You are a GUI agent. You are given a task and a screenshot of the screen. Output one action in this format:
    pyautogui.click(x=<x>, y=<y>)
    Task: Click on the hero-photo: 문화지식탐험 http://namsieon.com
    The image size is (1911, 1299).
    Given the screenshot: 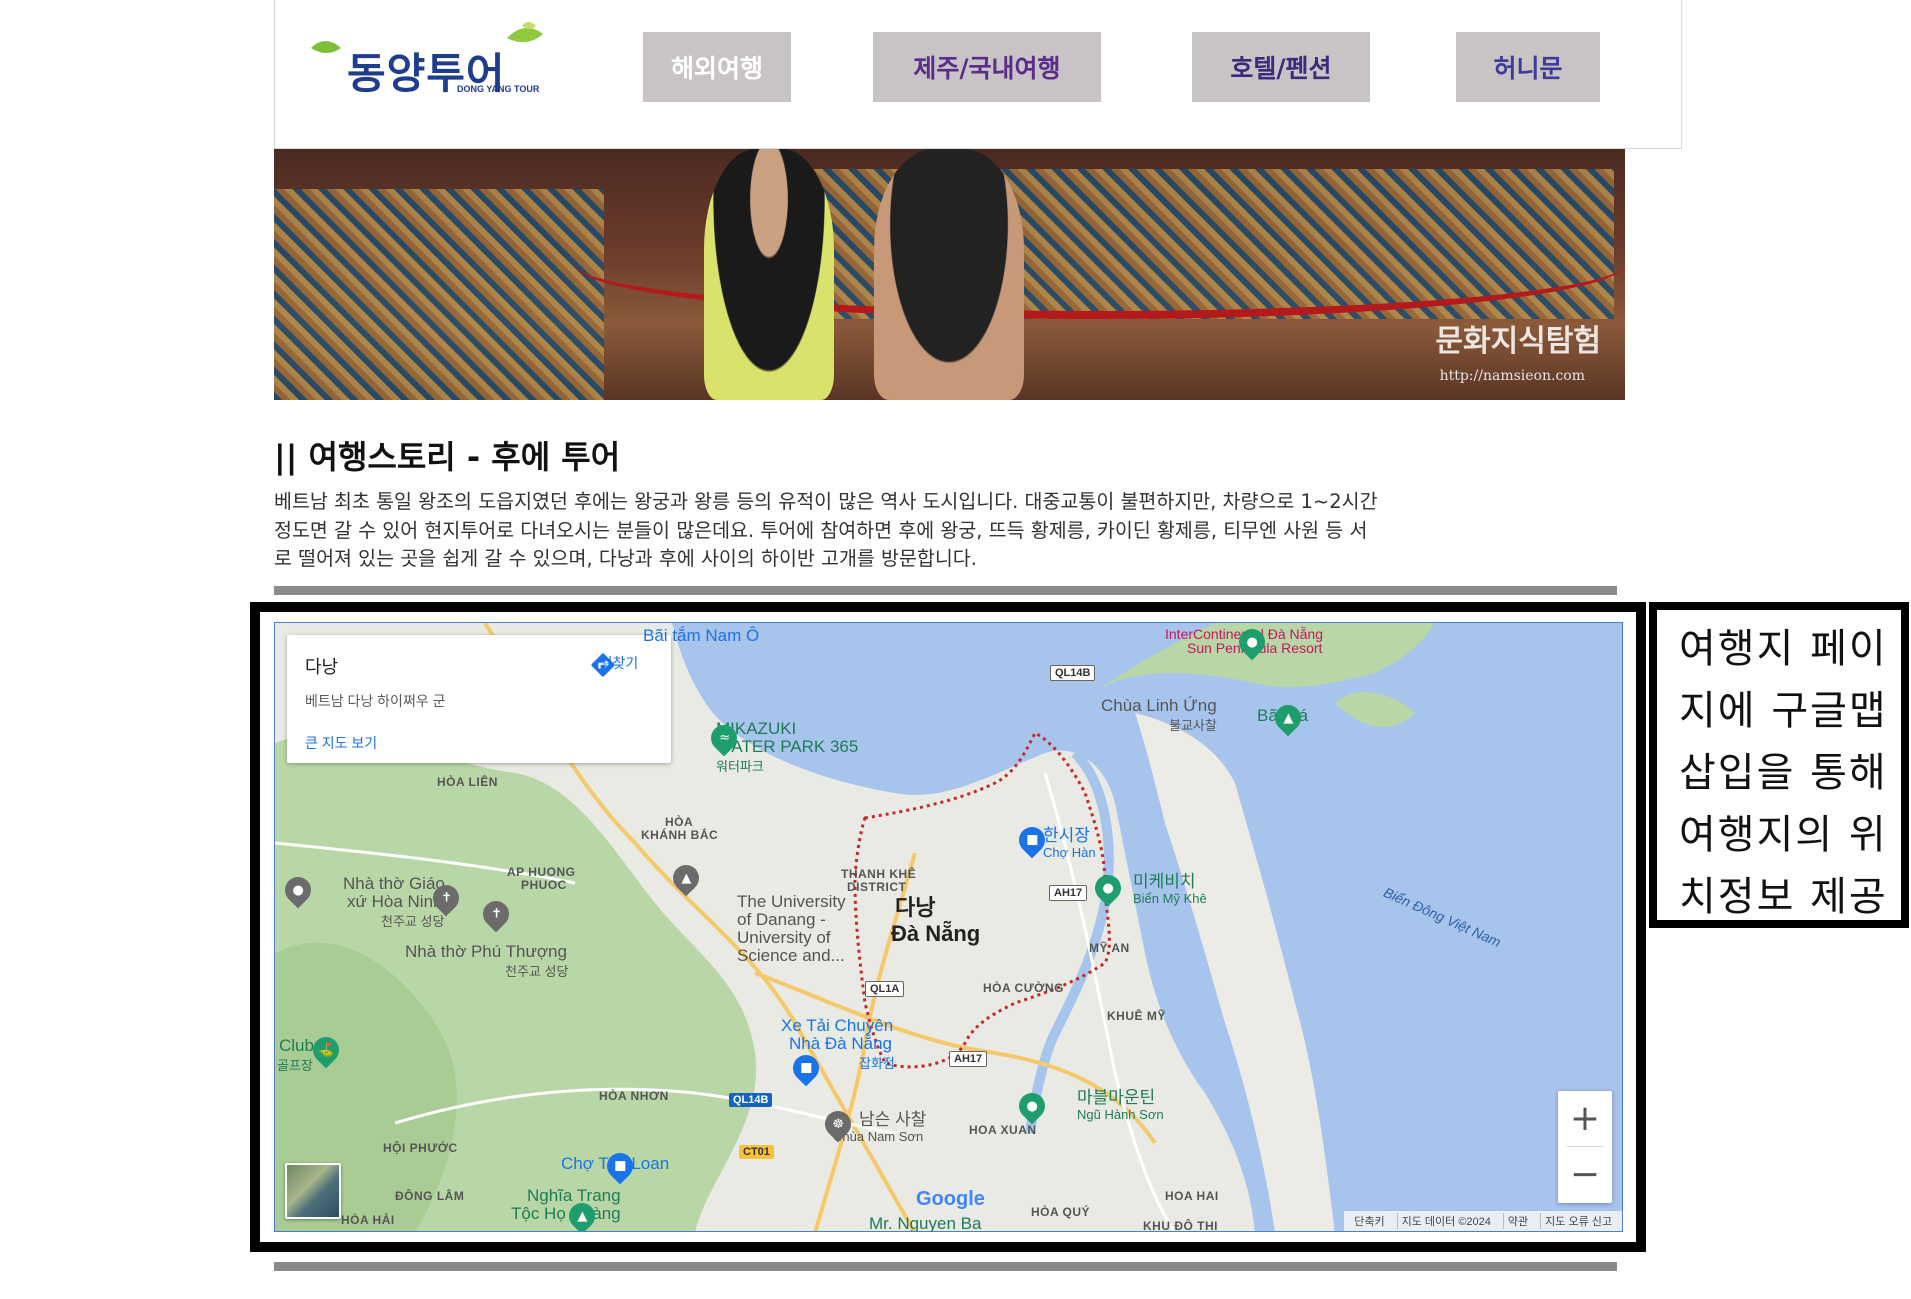 What is the action you would take?
    pyautogui.click(x=949, y=274)
    